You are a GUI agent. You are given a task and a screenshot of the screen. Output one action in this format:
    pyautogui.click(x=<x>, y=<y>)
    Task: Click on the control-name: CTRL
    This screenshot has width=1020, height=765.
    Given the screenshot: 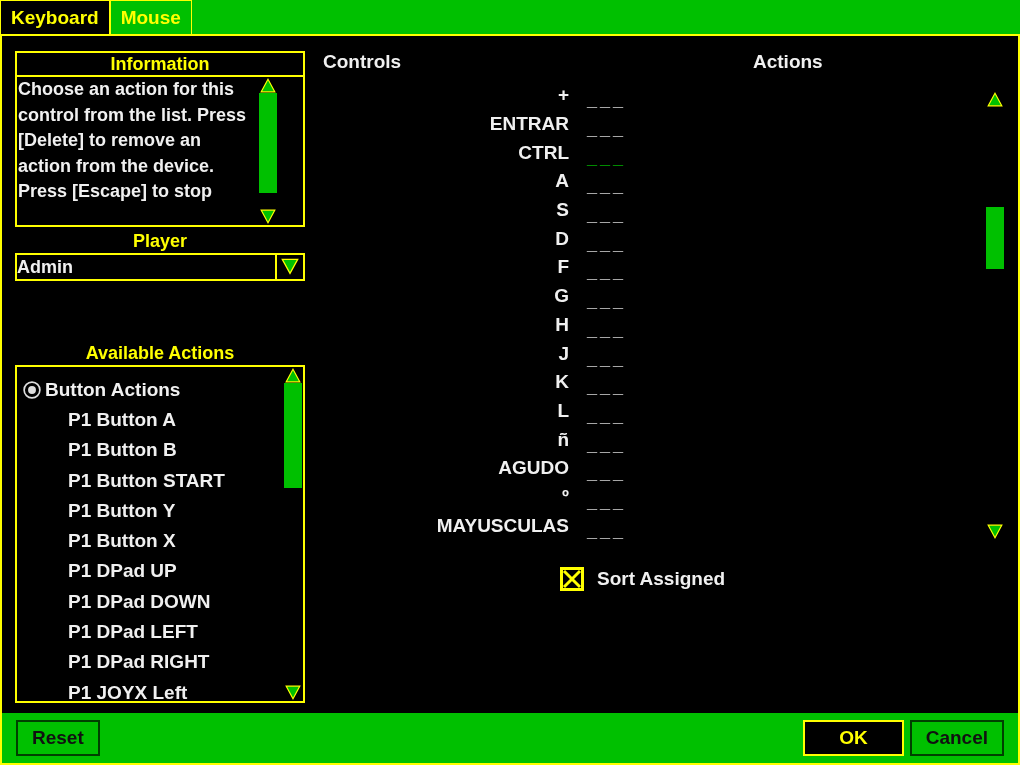 What is the action you would take?
    pyautogui.click(x=543, y=152)
    